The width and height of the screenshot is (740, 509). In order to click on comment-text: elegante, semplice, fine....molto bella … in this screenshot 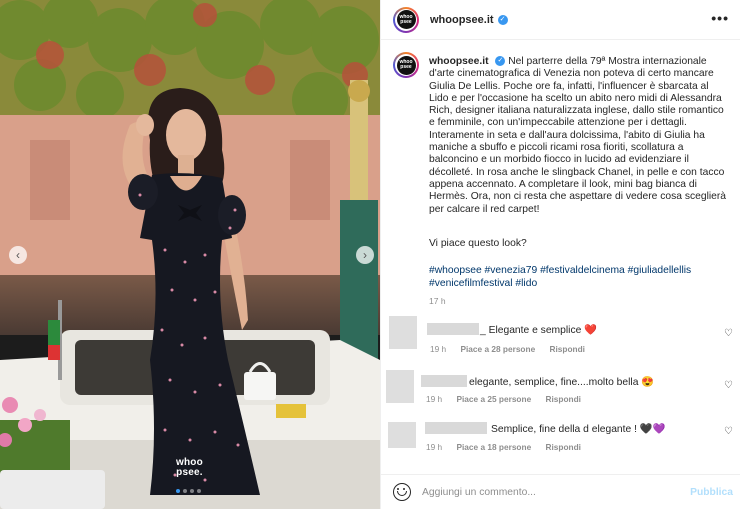, I will do `click(562, 382)`.